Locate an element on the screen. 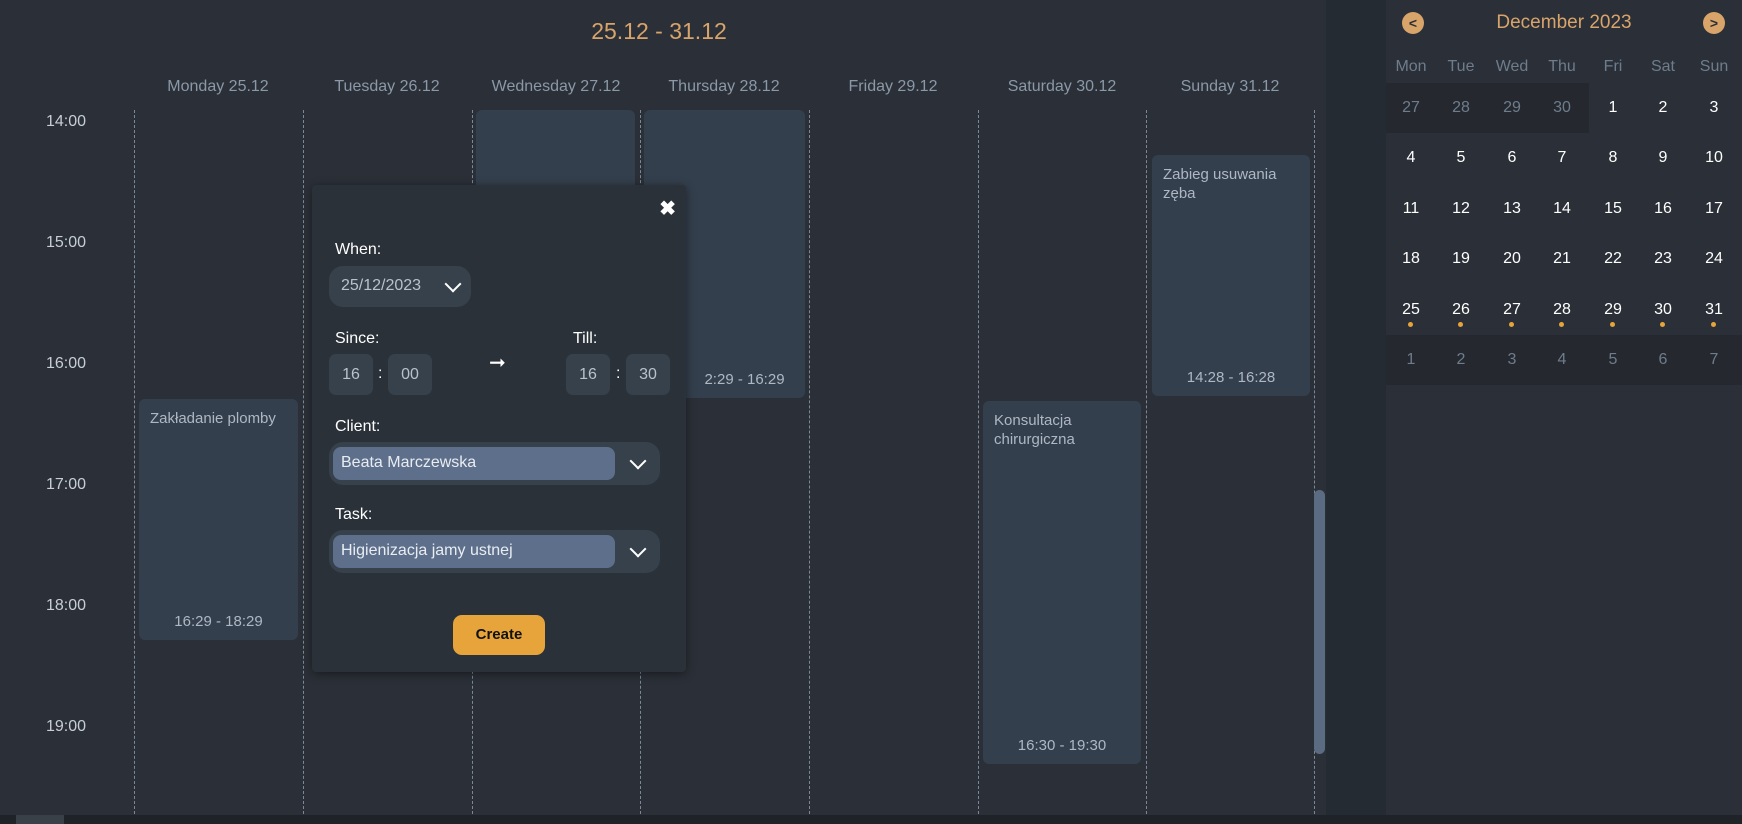 The height and width of the screenshot is (824, 1742). till-hour-input: 16 is located at coordinates (588, 374).